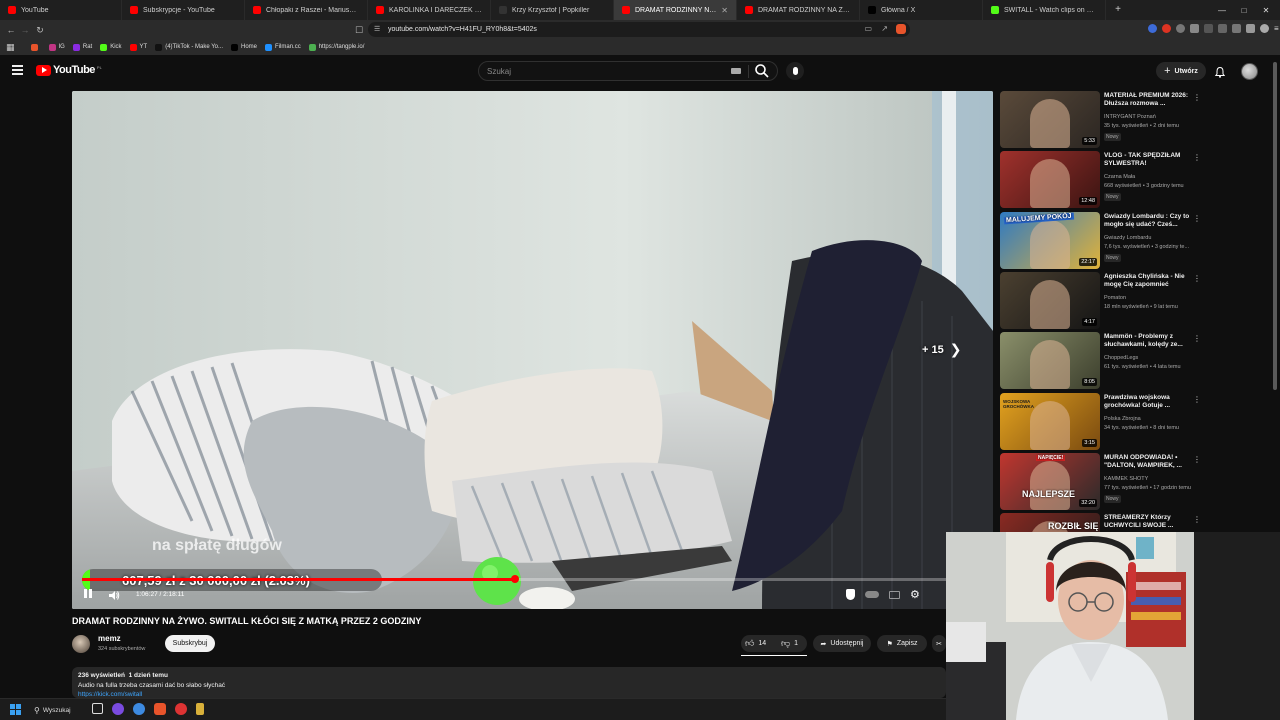 The image size is (1280, 720). What do you see at coordinates (336, 47) in the screenshot?
I see `bookmark-item: https://tangple.io/` at bounding box center [336, 47].